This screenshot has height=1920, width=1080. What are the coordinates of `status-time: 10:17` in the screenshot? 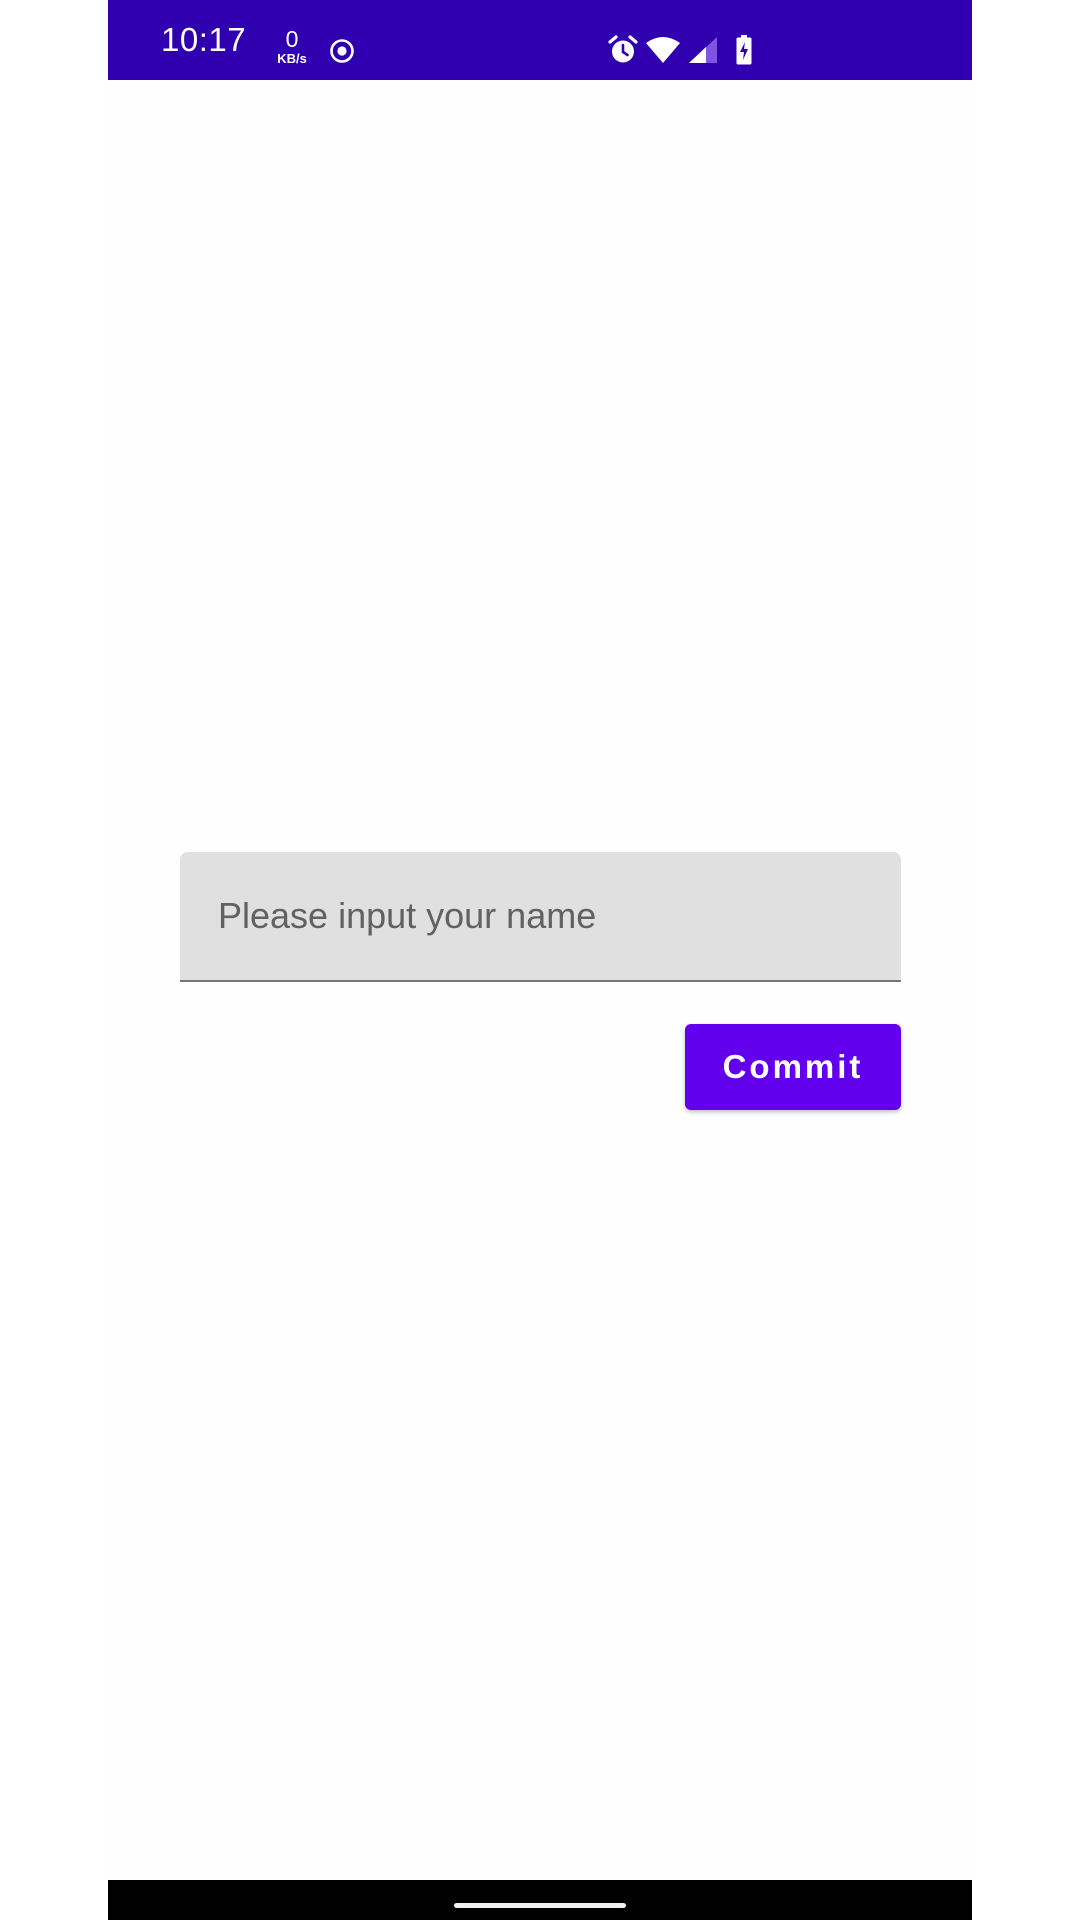 It's located at (204, 39).